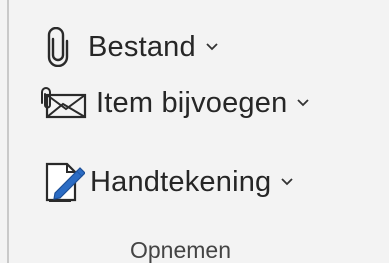 This screenshot has width=389, height=263. Describe the element at coordinates (64, 103) in the screenshot. I see `attach-item-icon` at that location.